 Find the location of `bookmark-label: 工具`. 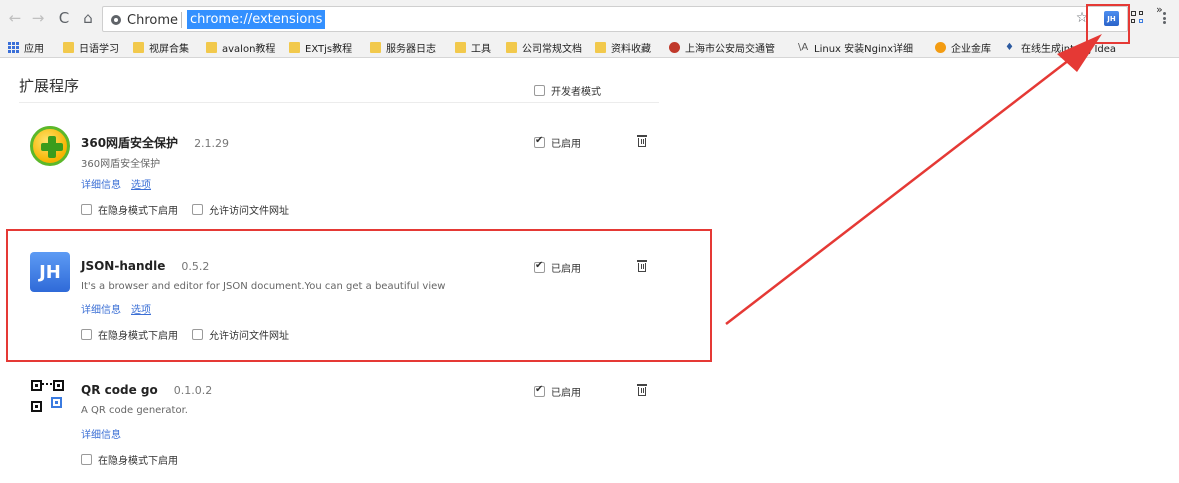

bookmark-label: 工具 is located at coordinates (481, 49).